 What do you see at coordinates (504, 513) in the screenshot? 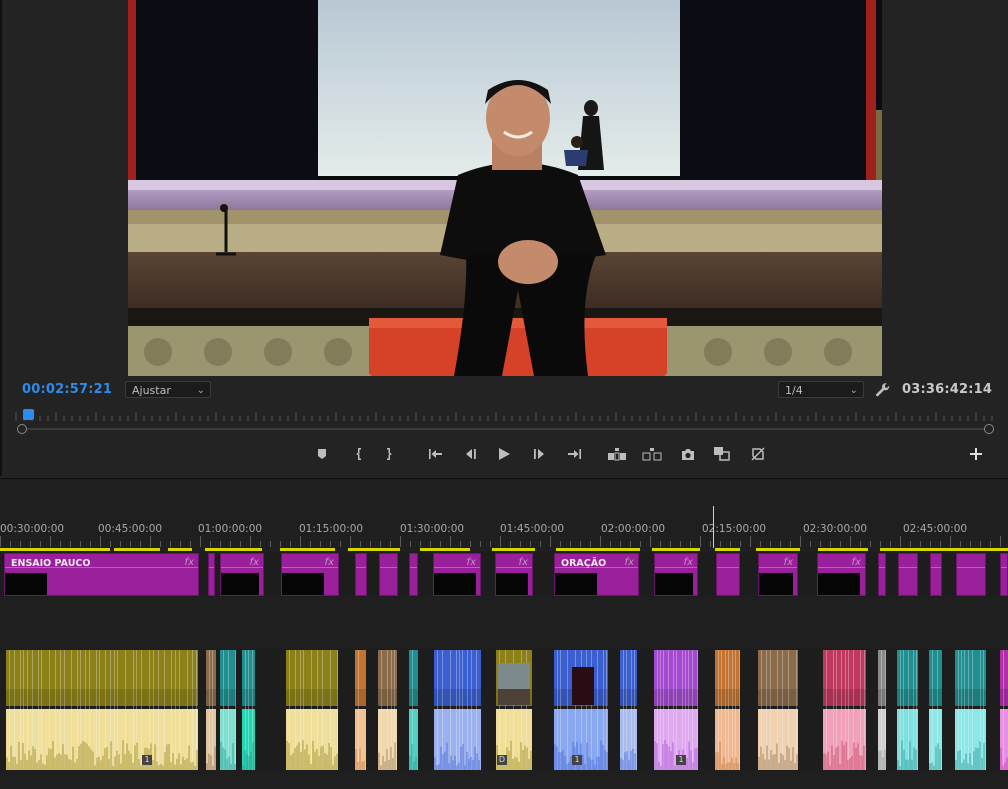
I see `timeline-time-ruler` at bounding box center [504, 513].